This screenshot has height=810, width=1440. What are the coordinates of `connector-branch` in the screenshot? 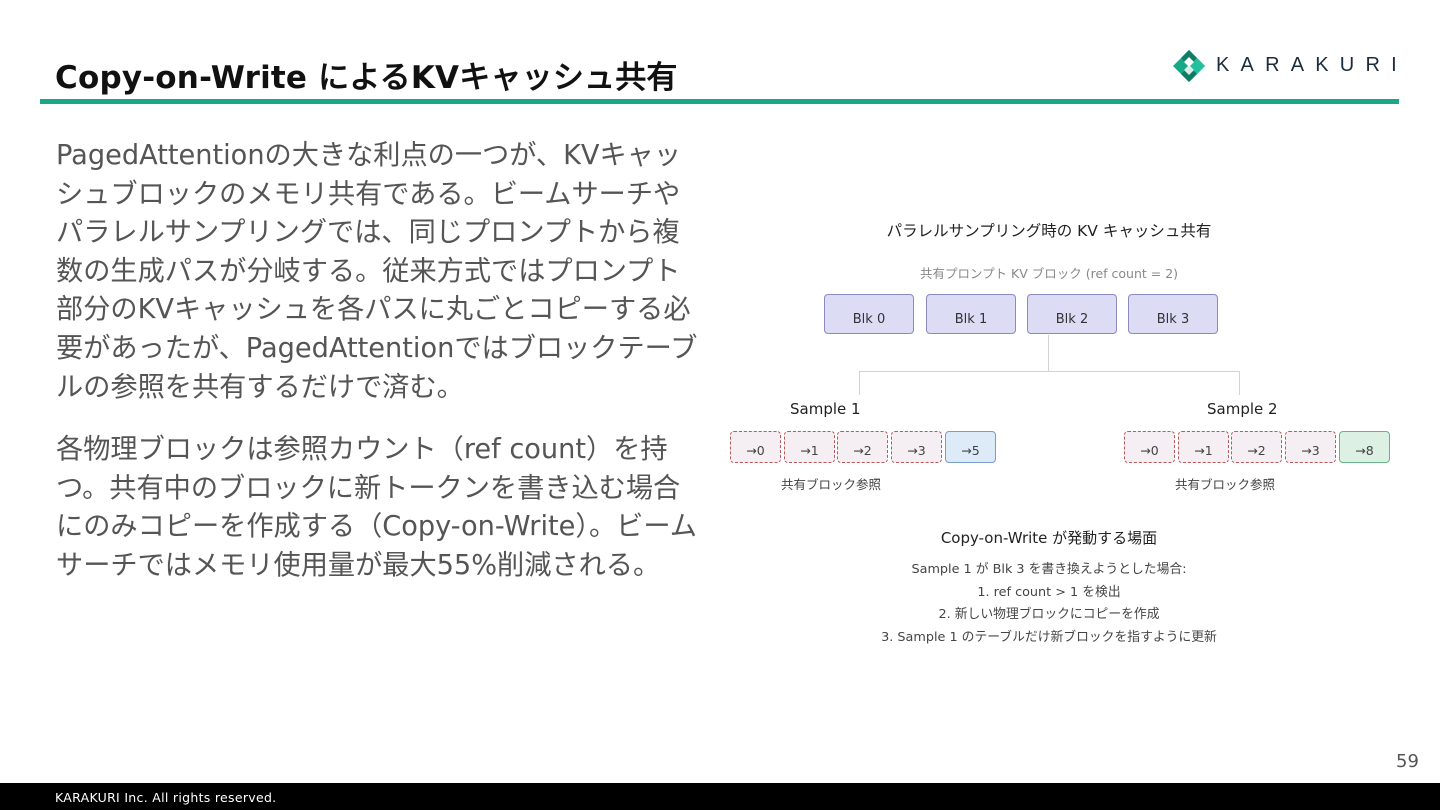 It's located at (1049, 371).